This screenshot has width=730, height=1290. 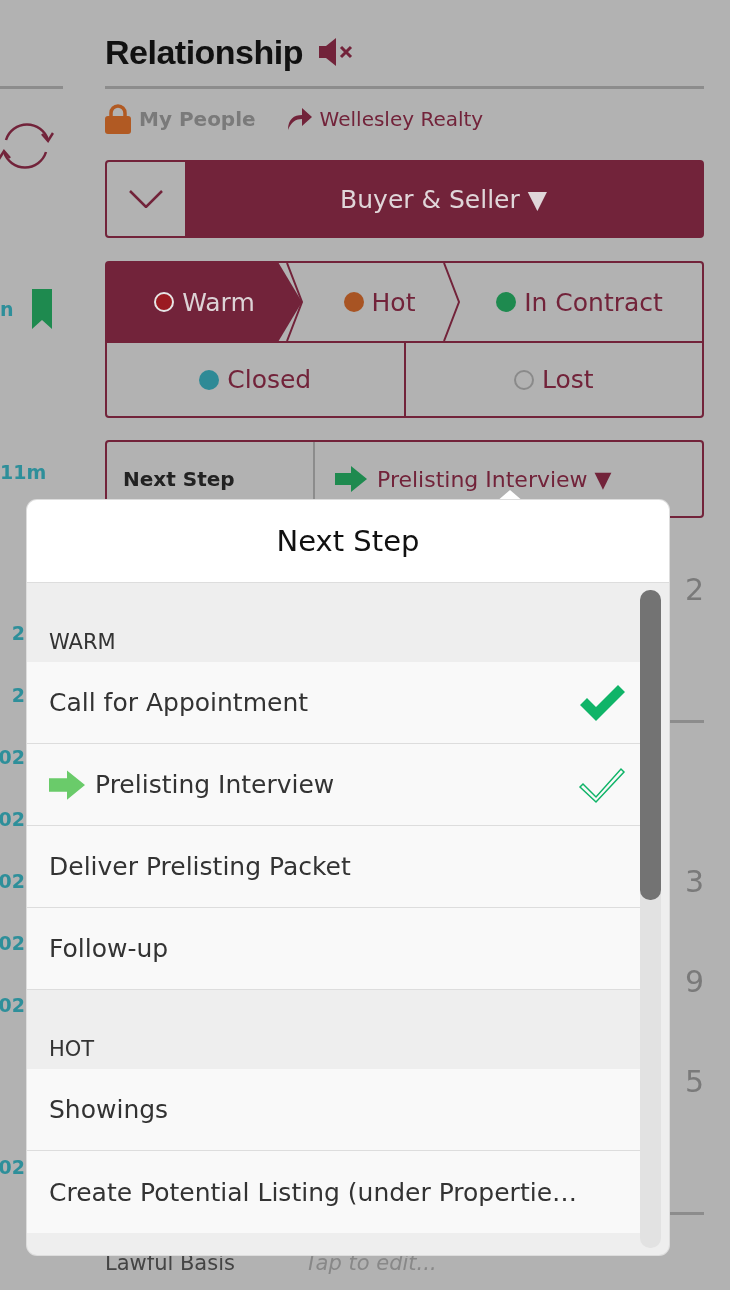 I want to click on step-item: Follow-up, so click(x=333, y=949).